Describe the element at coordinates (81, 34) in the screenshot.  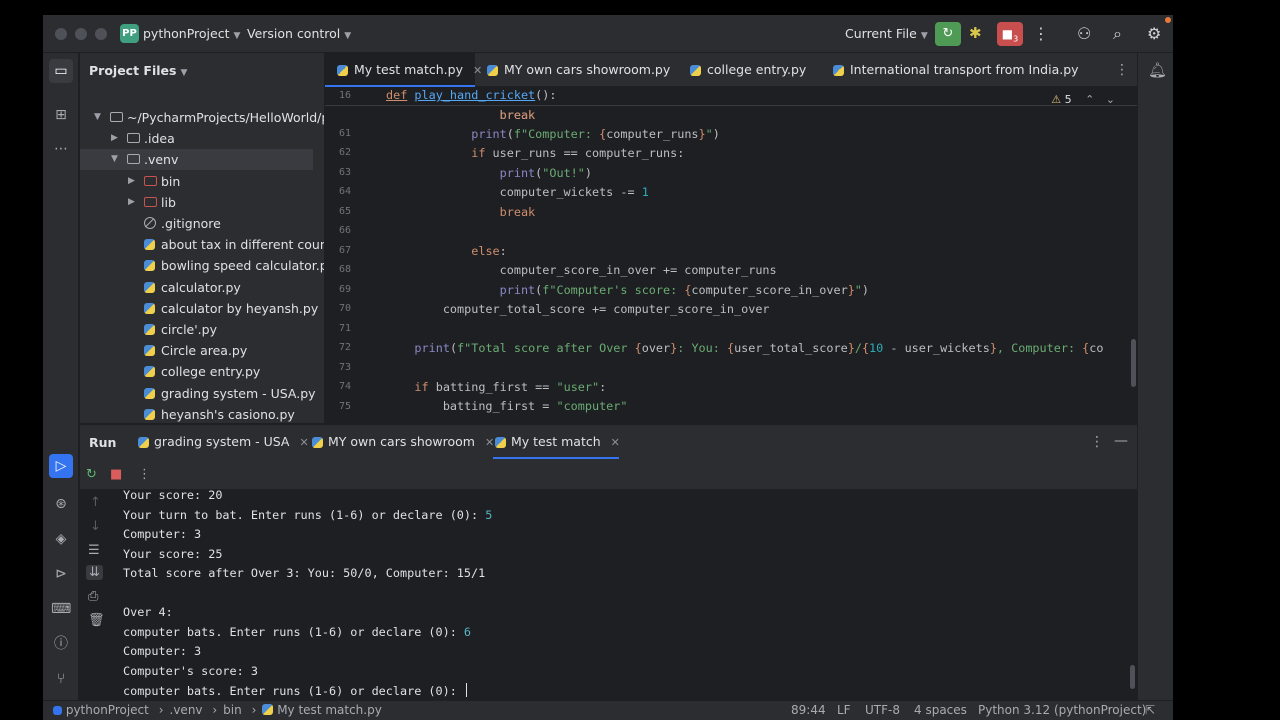
I see `minimize-window-button` at that location.